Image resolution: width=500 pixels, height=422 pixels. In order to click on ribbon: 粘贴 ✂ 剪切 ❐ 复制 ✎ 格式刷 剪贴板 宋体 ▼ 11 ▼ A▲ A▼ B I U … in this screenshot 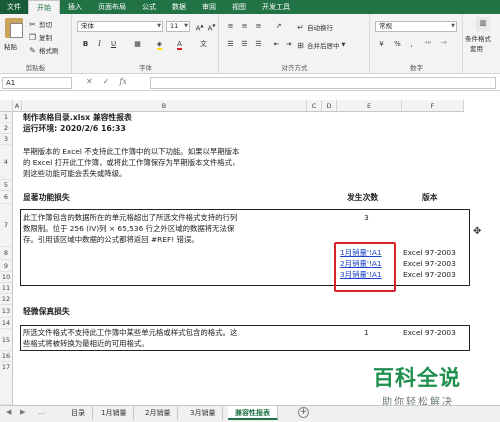, I will do `click(250, 44)`.